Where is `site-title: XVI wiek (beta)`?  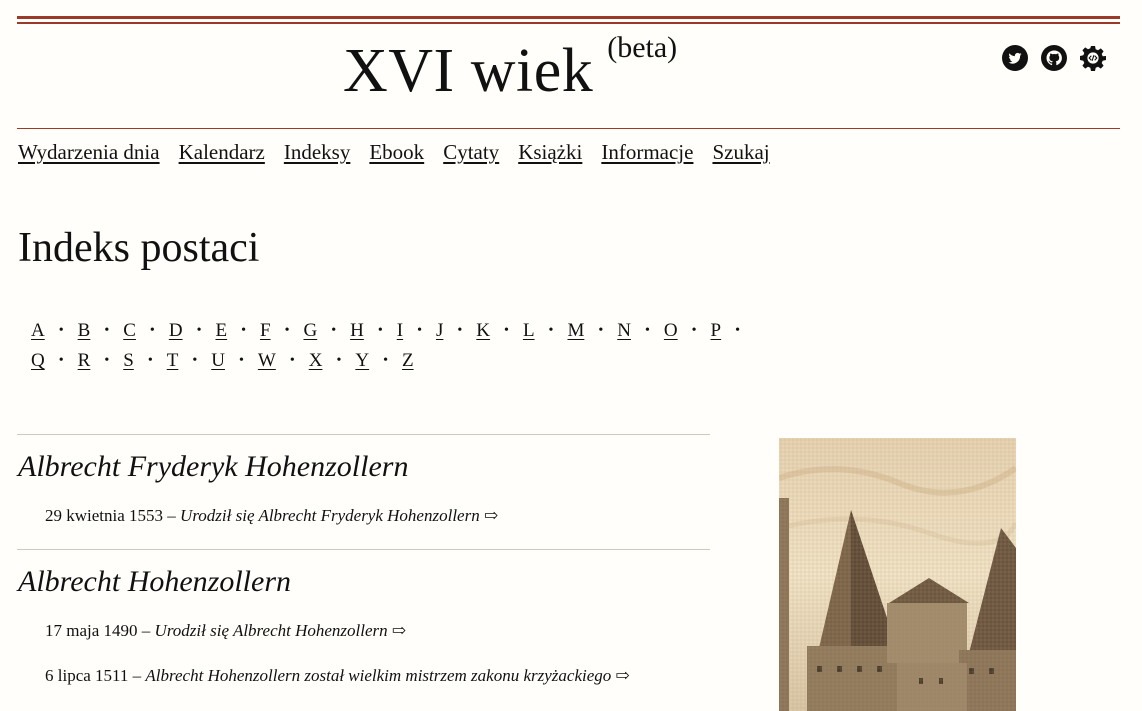
site-title: XVI wiek (beta) is located at coordinates (510, 69).